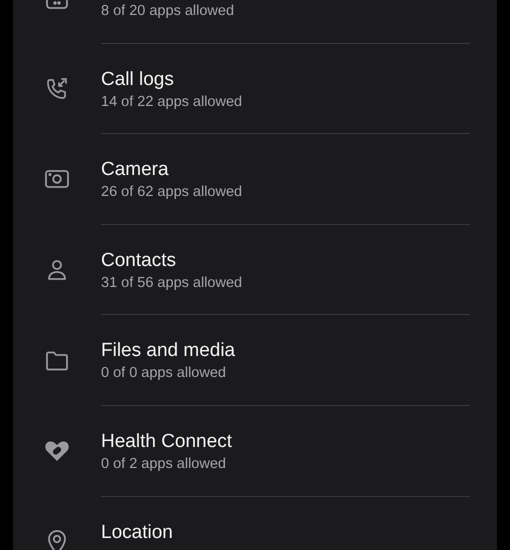  I want to click on permission-summary: 31 of 56 apps allowed, so click(171, 283).